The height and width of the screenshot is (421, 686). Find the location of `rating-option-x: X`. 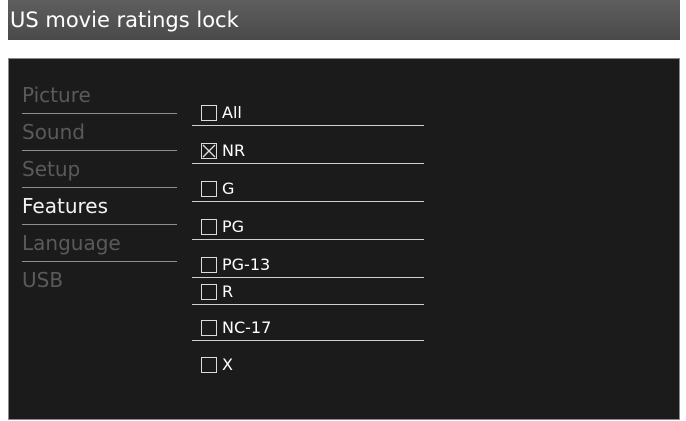

rating-option-x: X is located at coordinates (308, 358).